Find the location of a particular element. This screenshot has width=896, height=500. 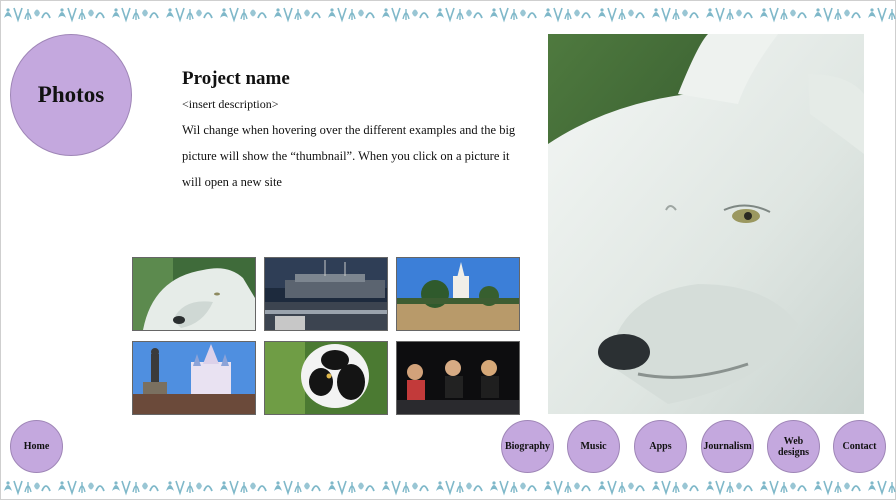

nav-home-label: Home is located at coordinates (36, 446).